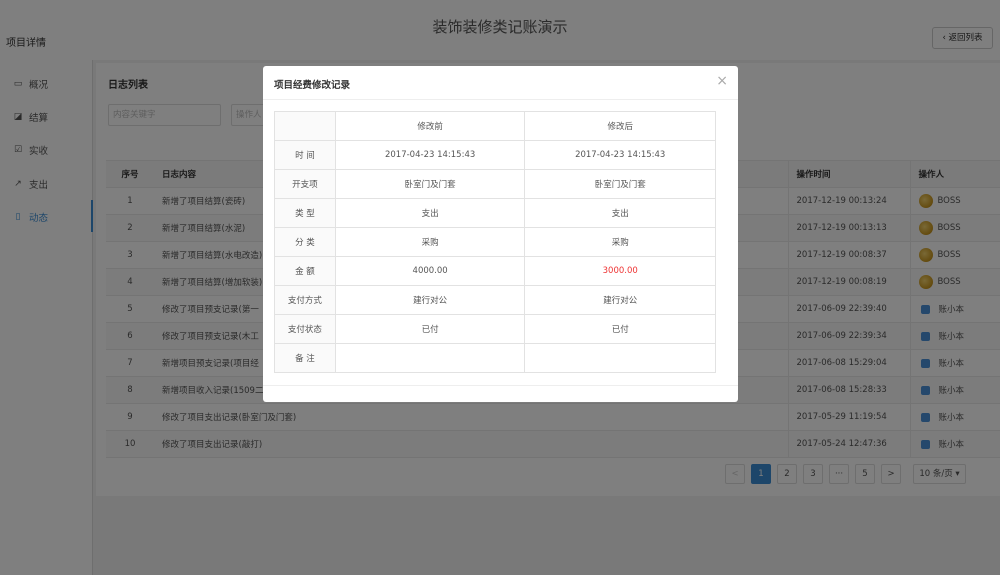  I want to click on value-after: 支出, so click(620, 213).